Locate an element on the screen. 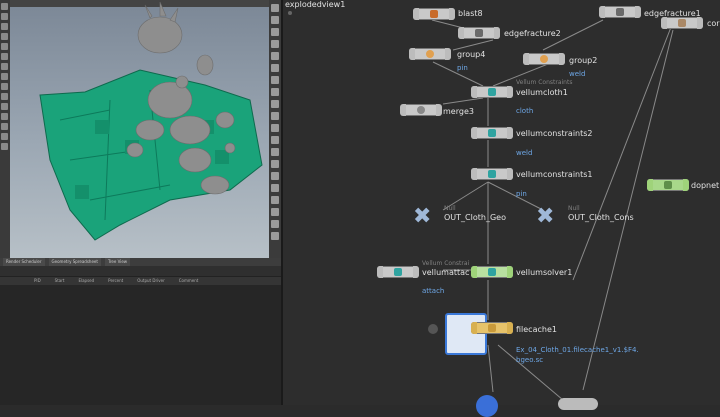  filecache-disk-icon is located at coordinates (466, 334).